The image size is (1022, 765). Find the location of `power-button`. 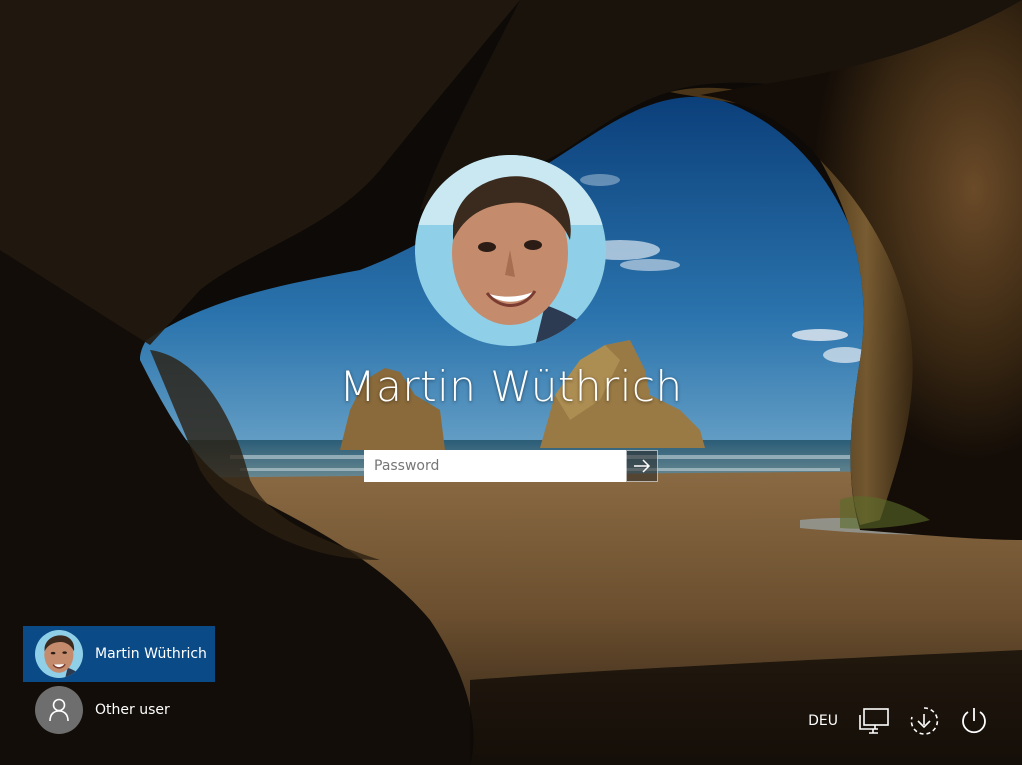

power-button is located at coordinates (974, 721).